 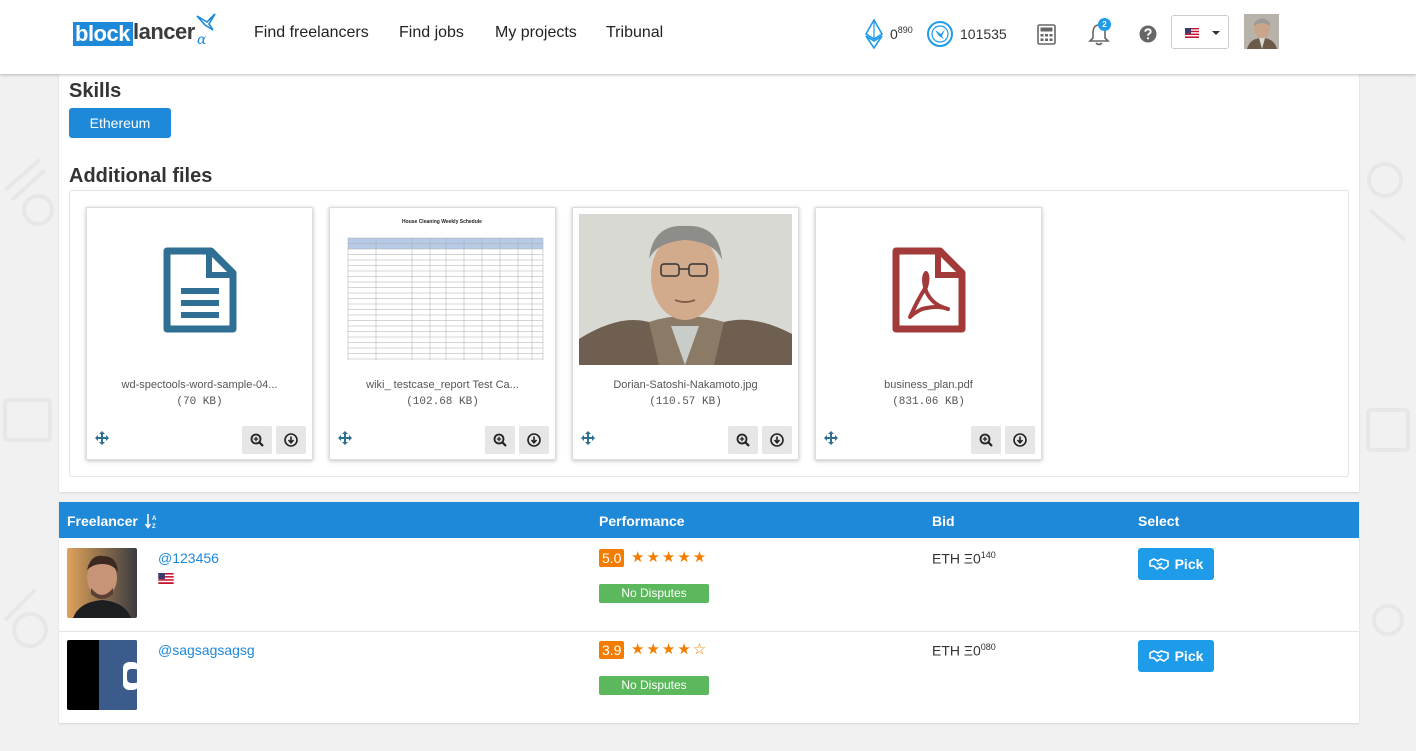 I want to click on svg-text: A, so click(x=154, y=519).